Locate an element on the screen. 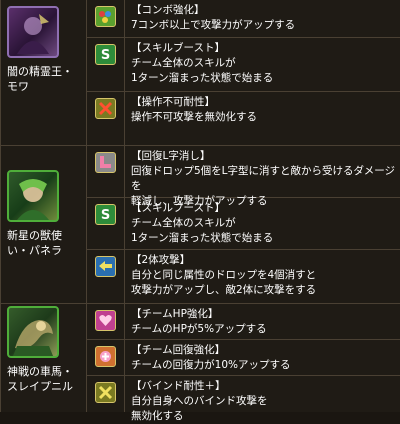  awakening-title: 【回復L字消し】 is located at coordinates (171, 156).